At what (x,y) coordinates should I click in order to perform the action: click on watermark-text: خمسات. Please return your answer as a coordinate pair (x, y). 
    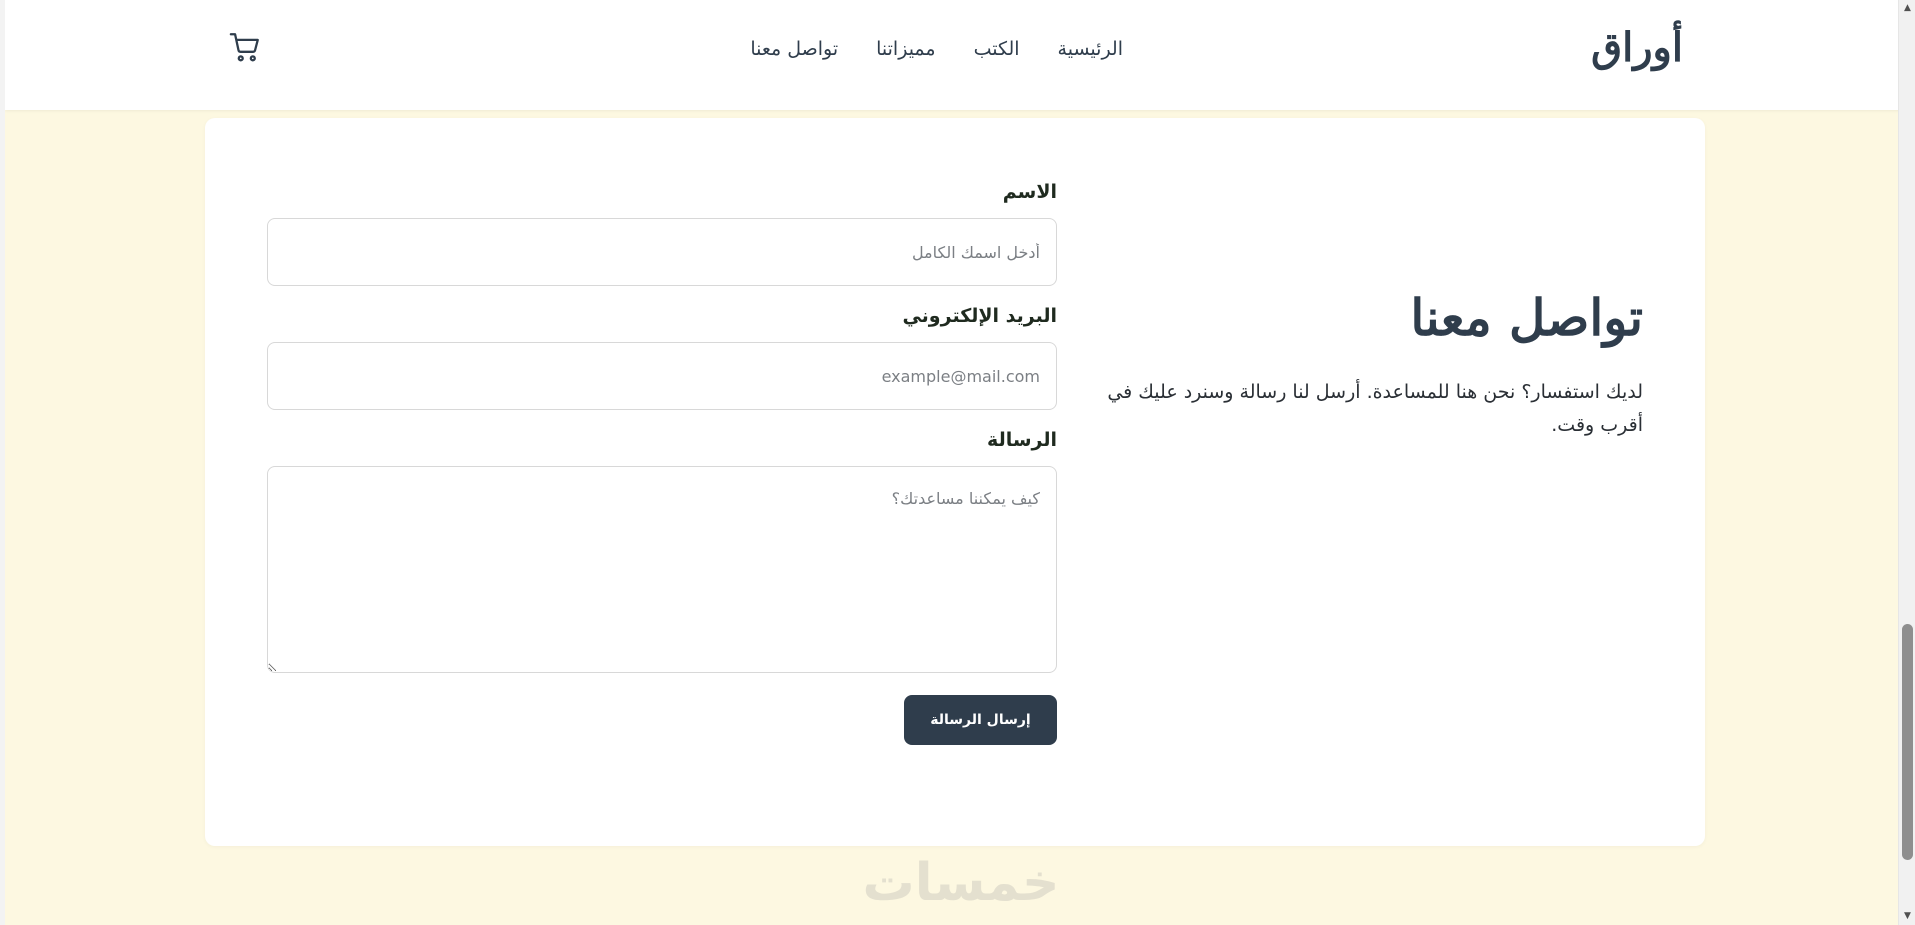
    Looking at the image, I should click on (960, 882).